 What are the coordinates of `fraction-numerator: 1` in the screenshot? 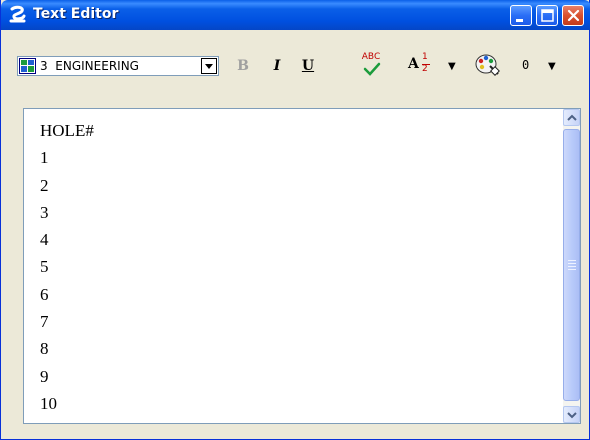 It's located at (425, 57).